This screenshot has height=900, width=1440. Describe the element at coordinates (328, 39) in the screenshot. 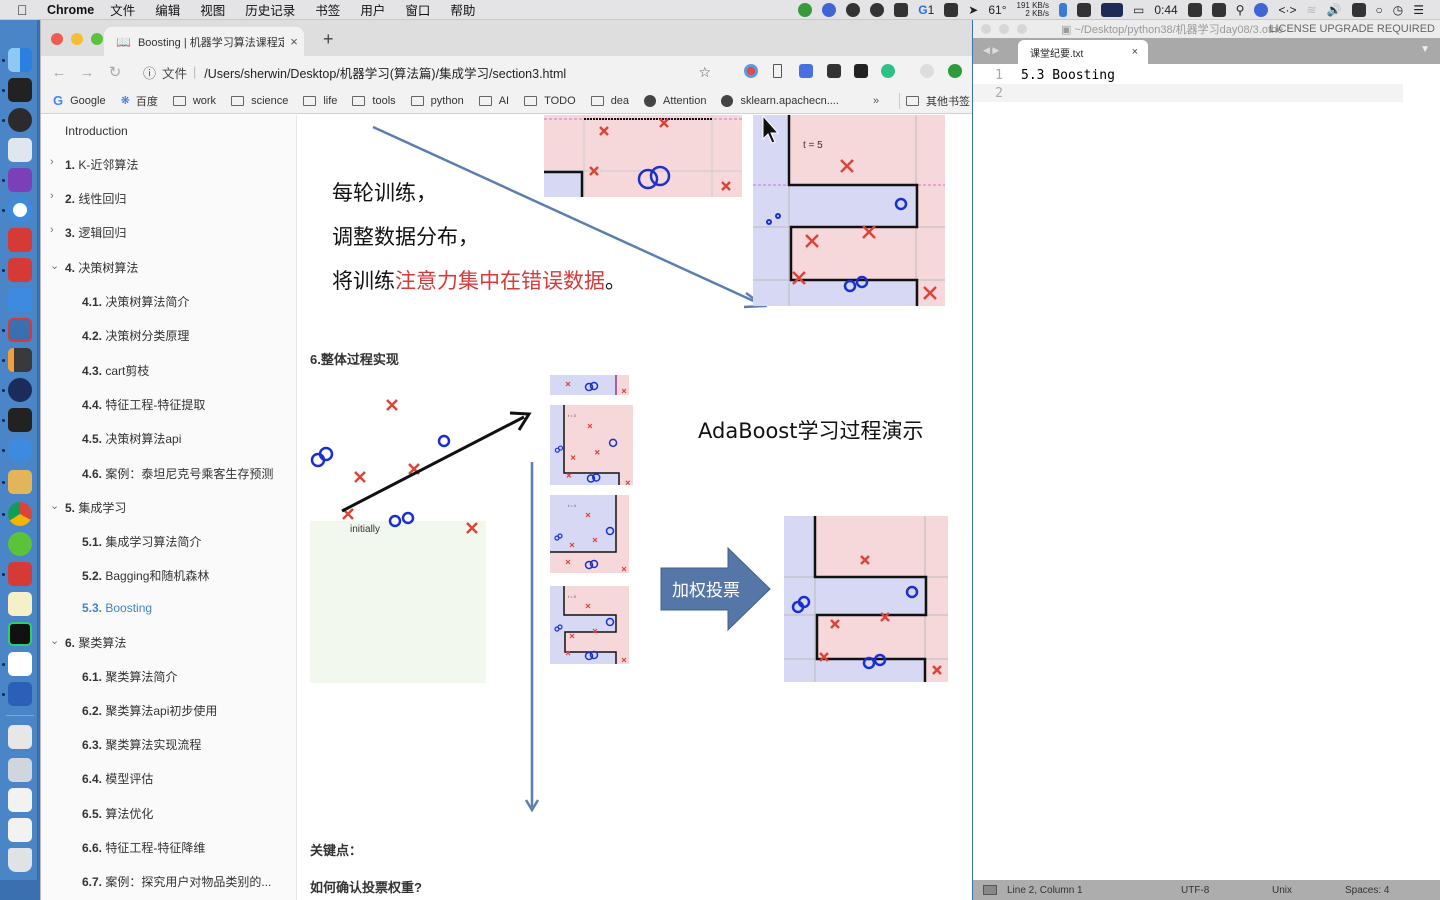

I see `new-tab-button: +` at that location.